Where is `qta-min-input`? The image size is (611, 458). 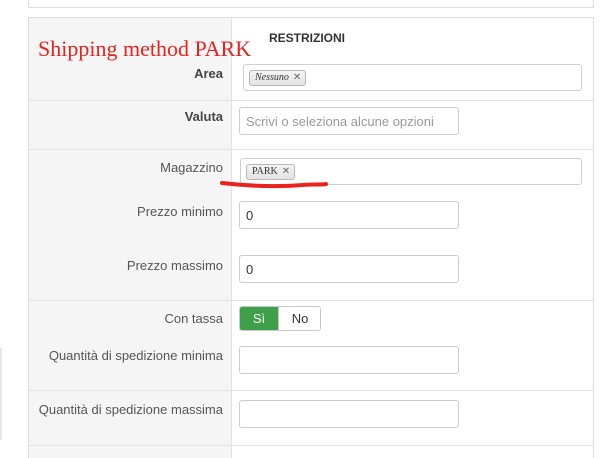
qta-min-input is located at coordinates (349, 360).